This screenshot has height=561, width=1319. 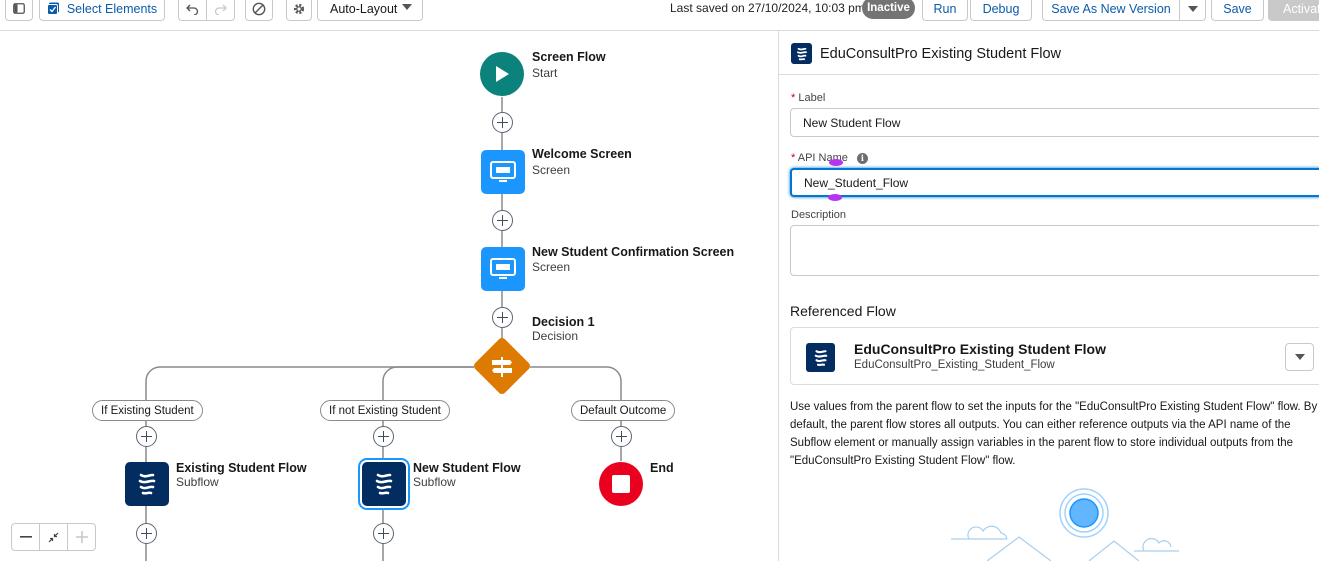 I want to click on end-node, so click(x=621, y=484).